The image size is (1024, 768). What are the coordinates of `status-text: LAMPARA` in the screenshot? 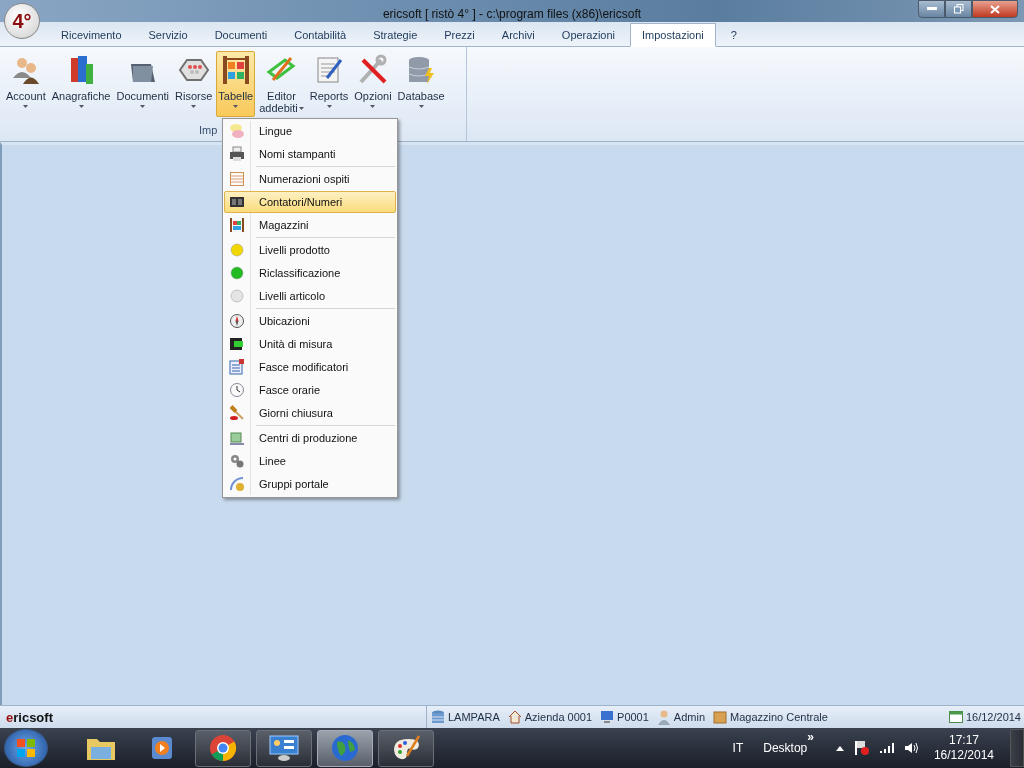 It's located at (474, 717).